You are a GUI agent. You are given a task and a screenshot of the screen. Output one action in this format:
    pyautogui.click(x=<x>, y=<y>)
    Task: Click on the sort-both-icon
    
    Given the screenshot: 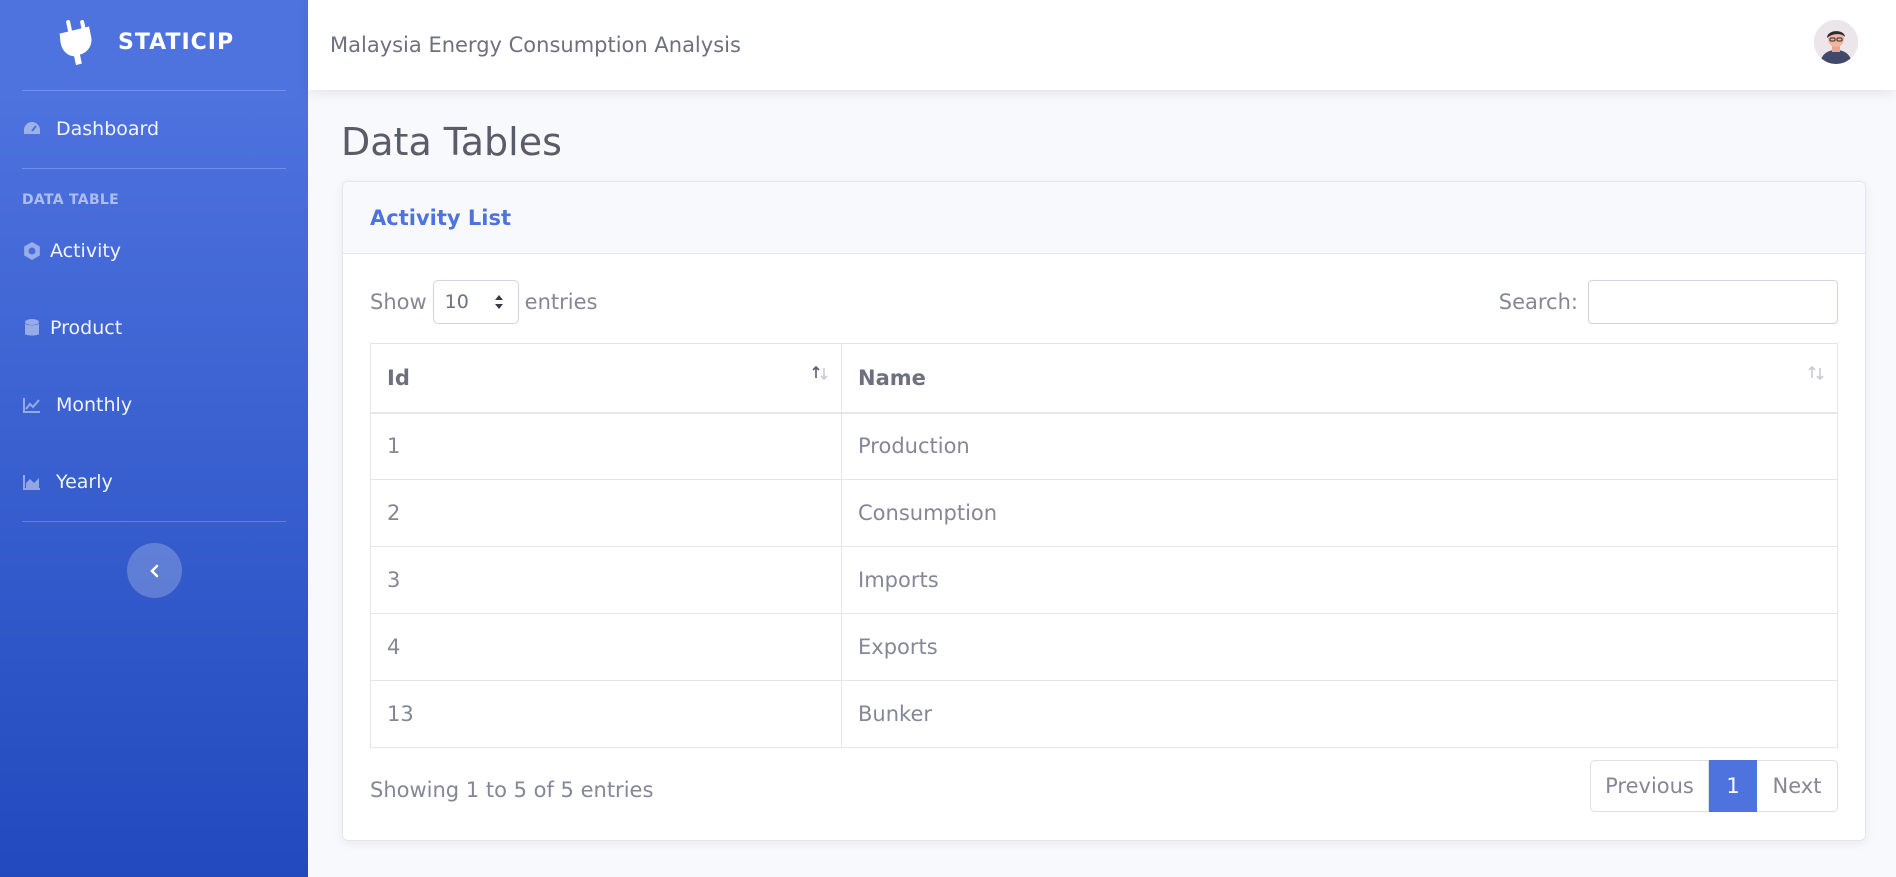 What is the action you would take?
    pyautogui.click(x=1816, y=373)
    